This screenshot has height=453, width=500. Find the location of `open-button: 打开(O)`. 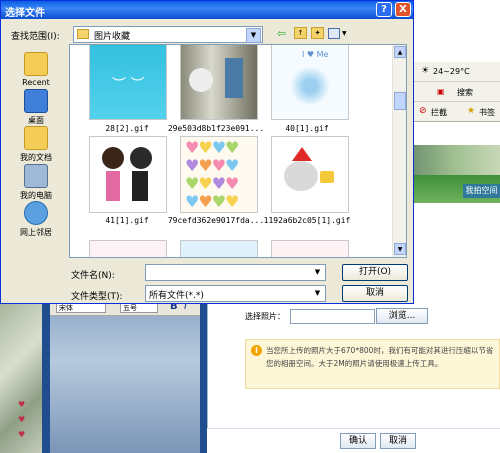

open-button: 打开(O) is located at coordinates (375, 272).